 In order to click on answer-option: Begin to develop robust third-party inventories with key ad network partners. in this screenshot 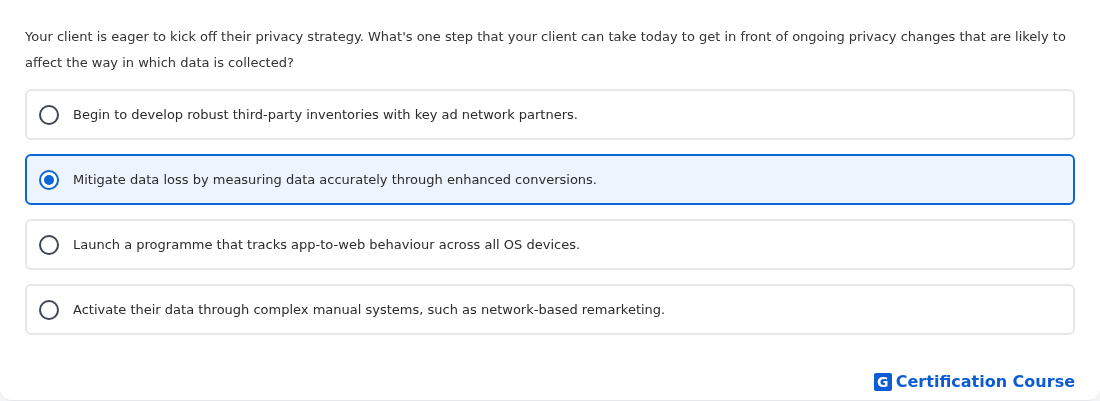, I will do `click(550, 114)`.